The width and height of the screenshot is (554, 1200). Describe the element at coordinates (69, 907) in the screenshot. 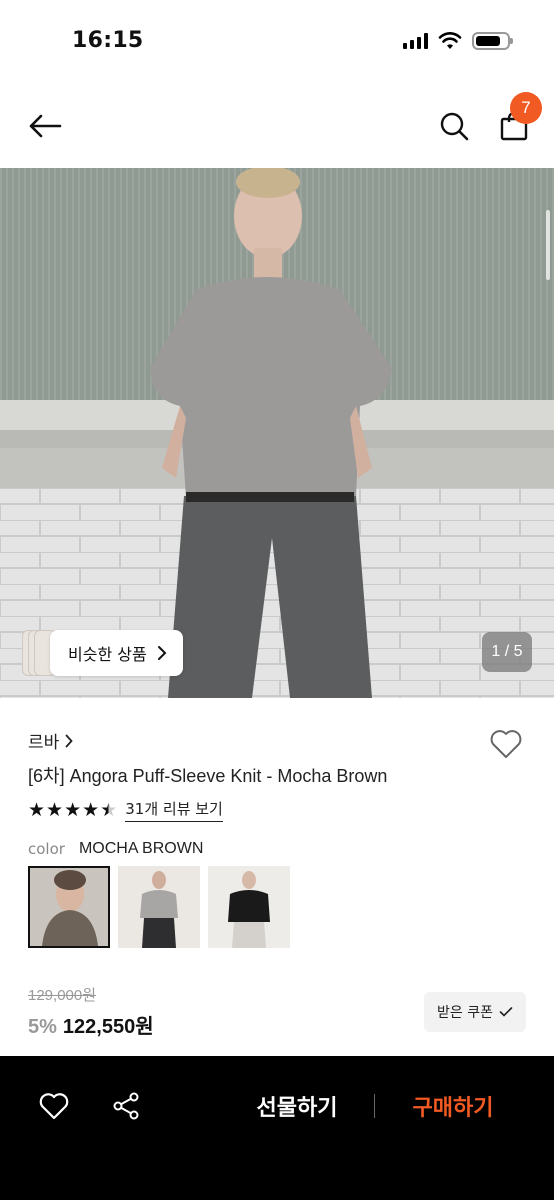

I see `swatch-mocha-brown` at that location.